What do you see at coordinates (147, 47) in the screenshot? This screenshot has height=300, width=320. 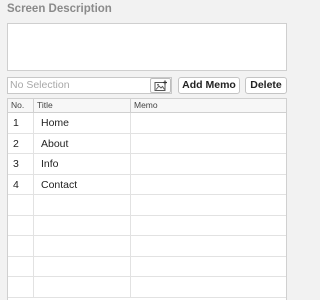 I see `screen-description-field` at bounding box center [147, 47].